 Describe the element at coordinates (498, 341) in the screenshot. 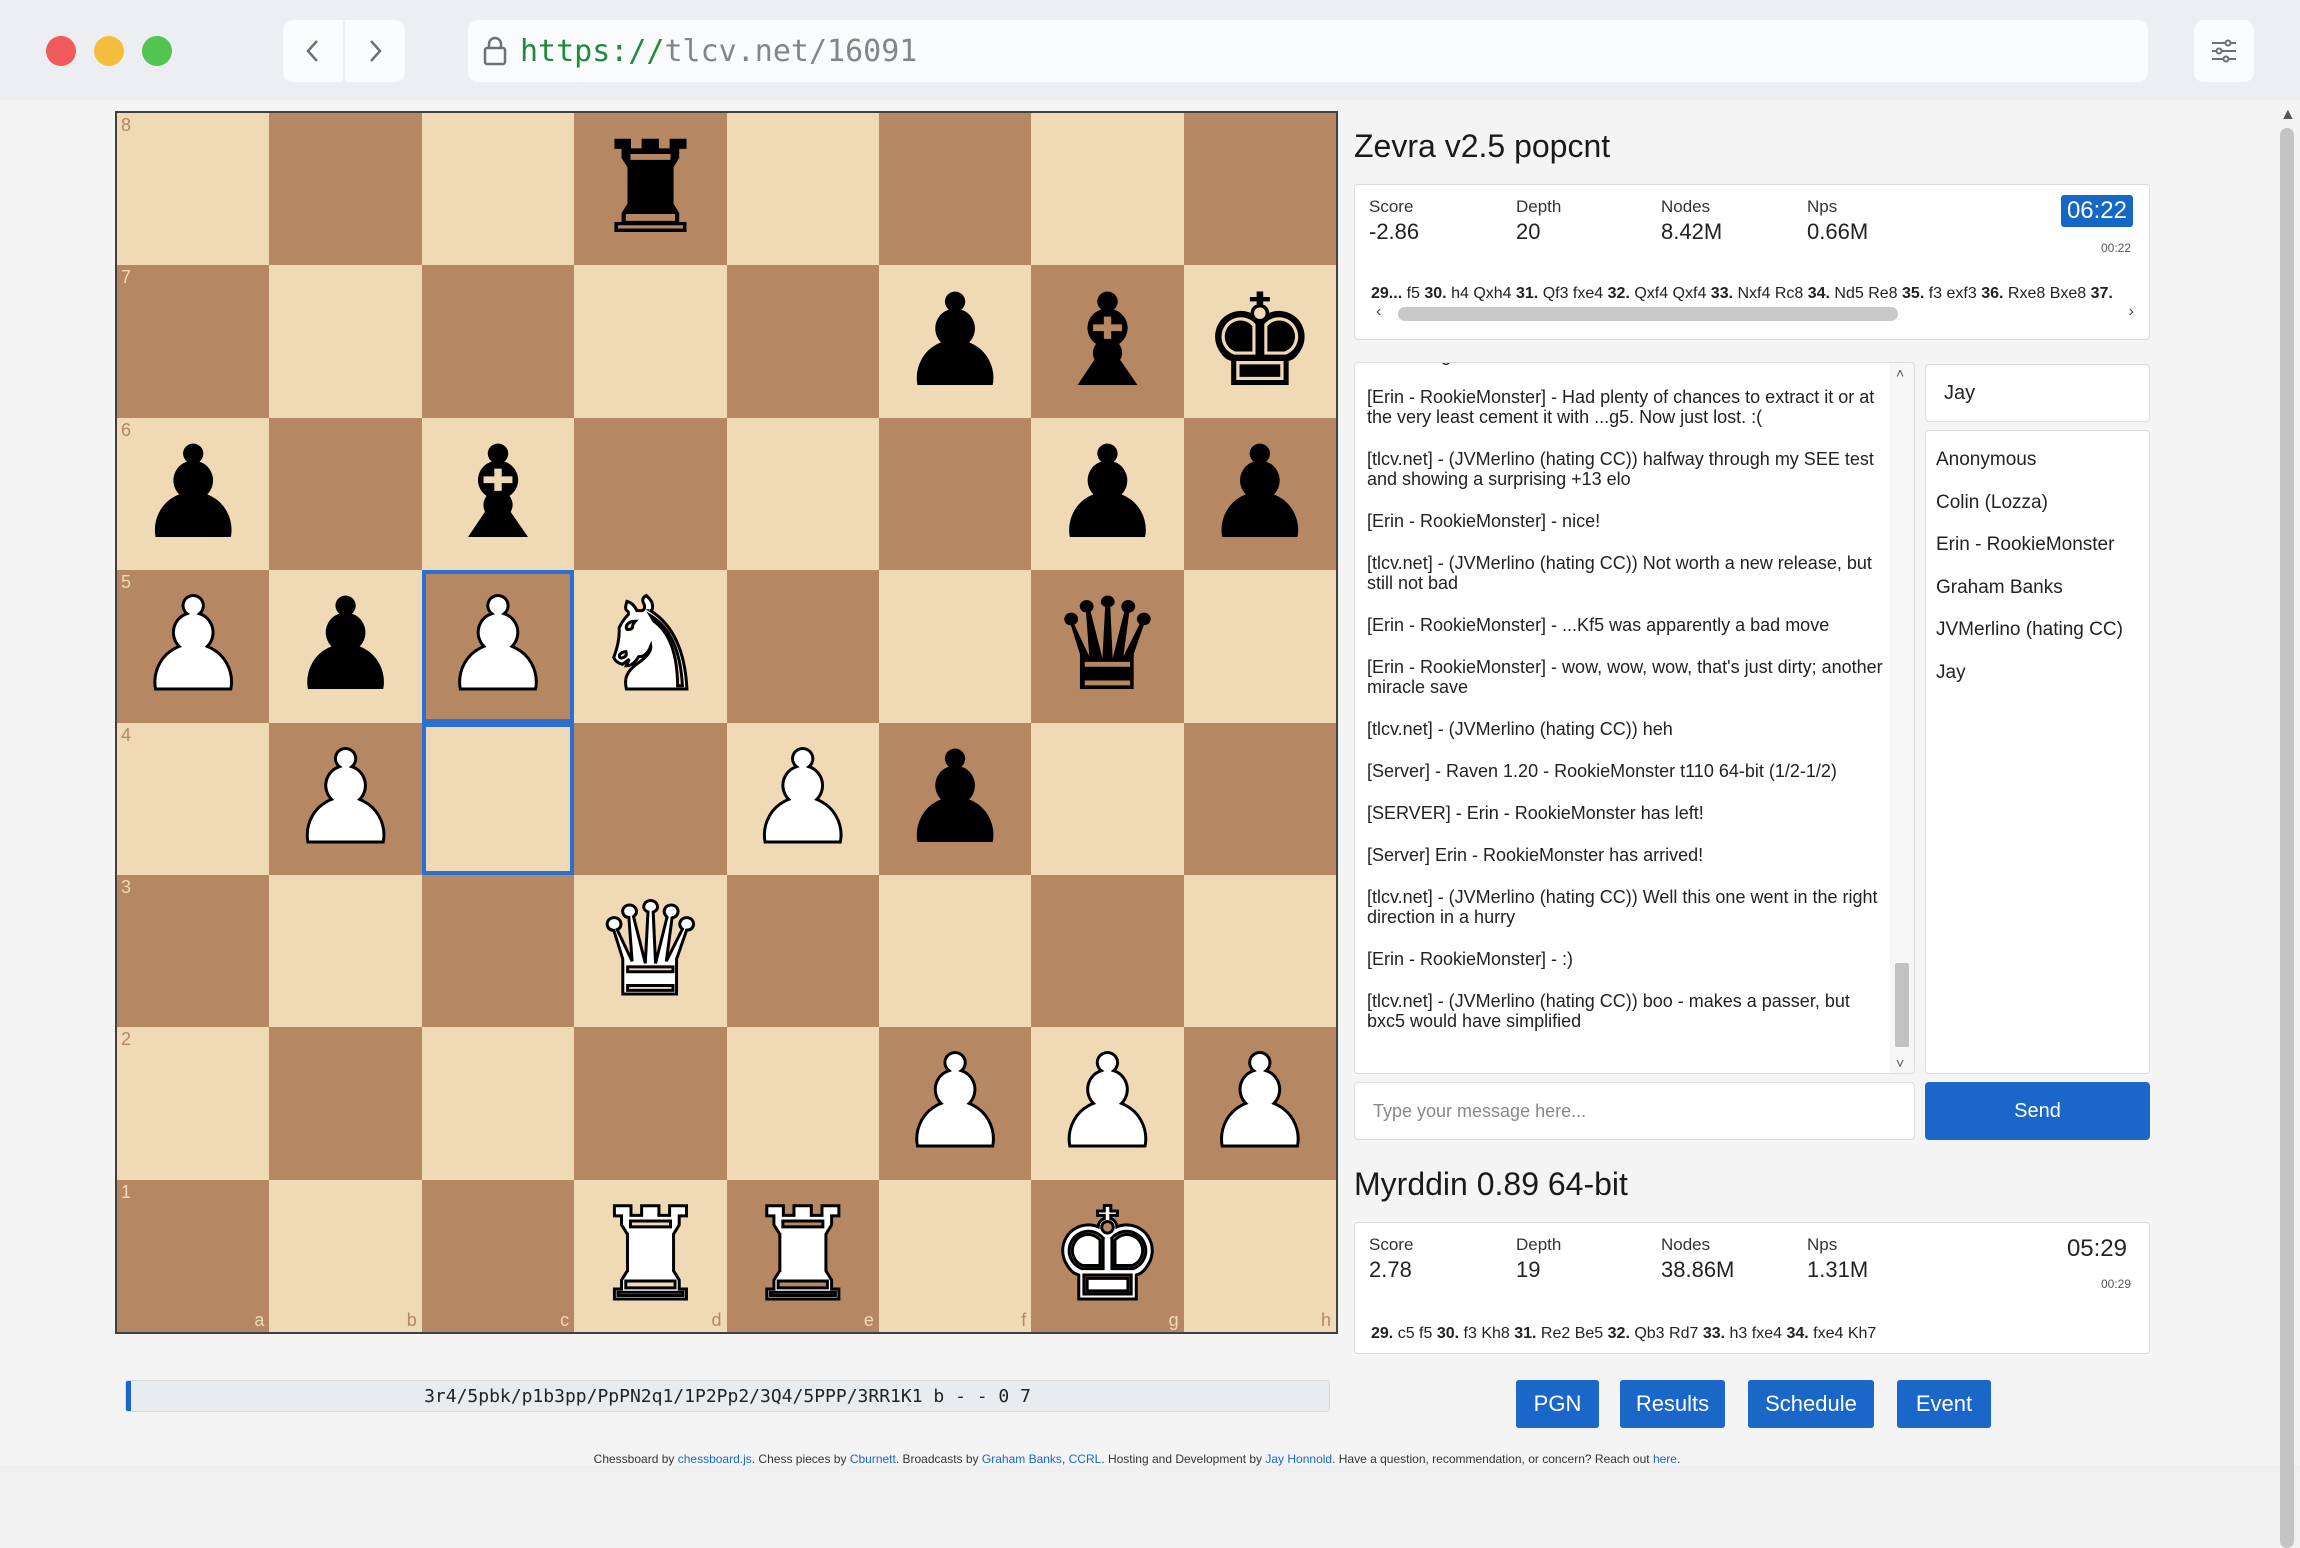

I see `square-c7` at that location.